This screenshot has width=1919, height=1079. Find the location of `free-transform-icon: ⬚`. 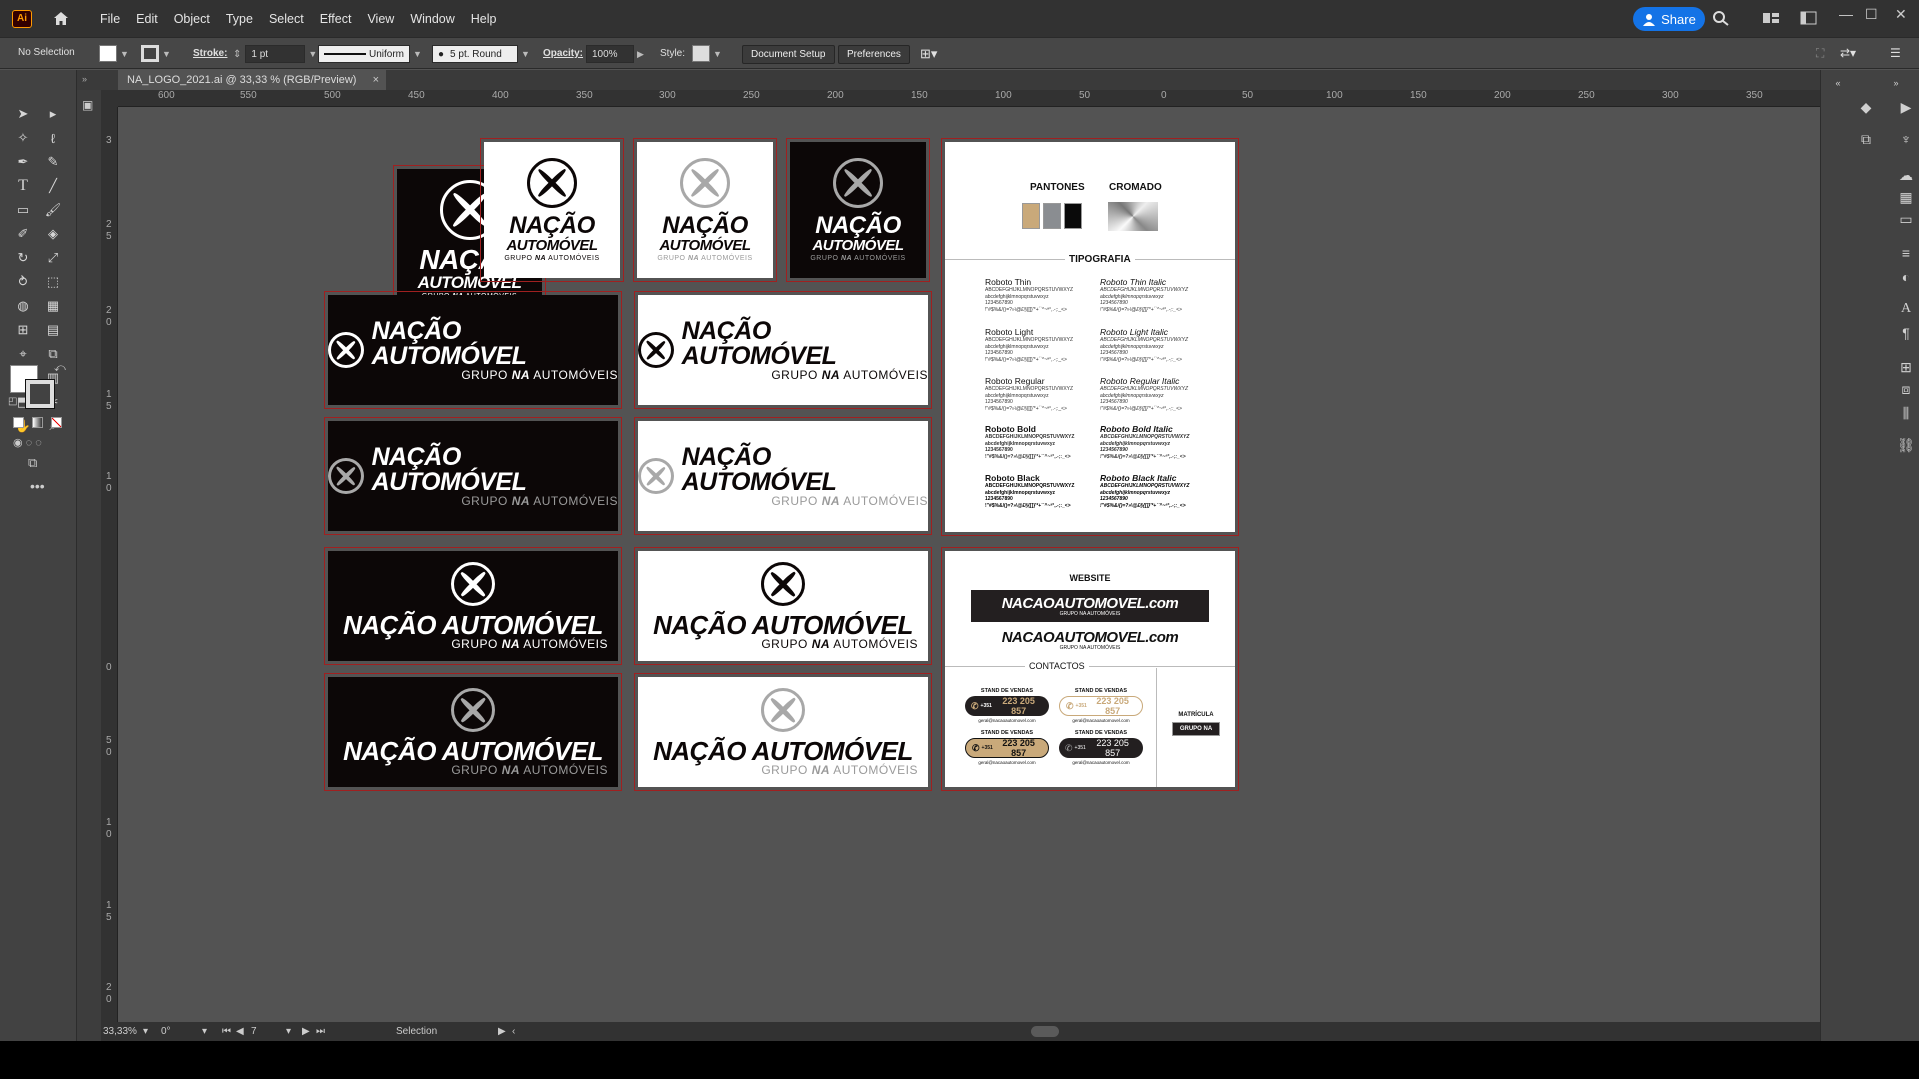

free-transform-icon: ⬚ is located at coordinates (53, 282).